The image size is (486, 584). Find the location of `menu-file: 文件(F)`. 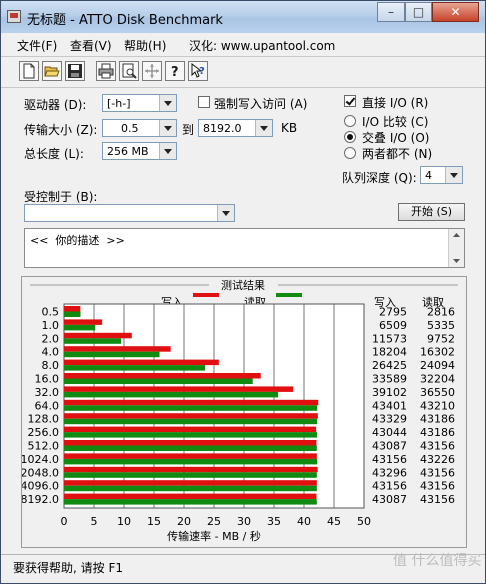

menu-file: 文件(F) is located at coordinates (37, 45).